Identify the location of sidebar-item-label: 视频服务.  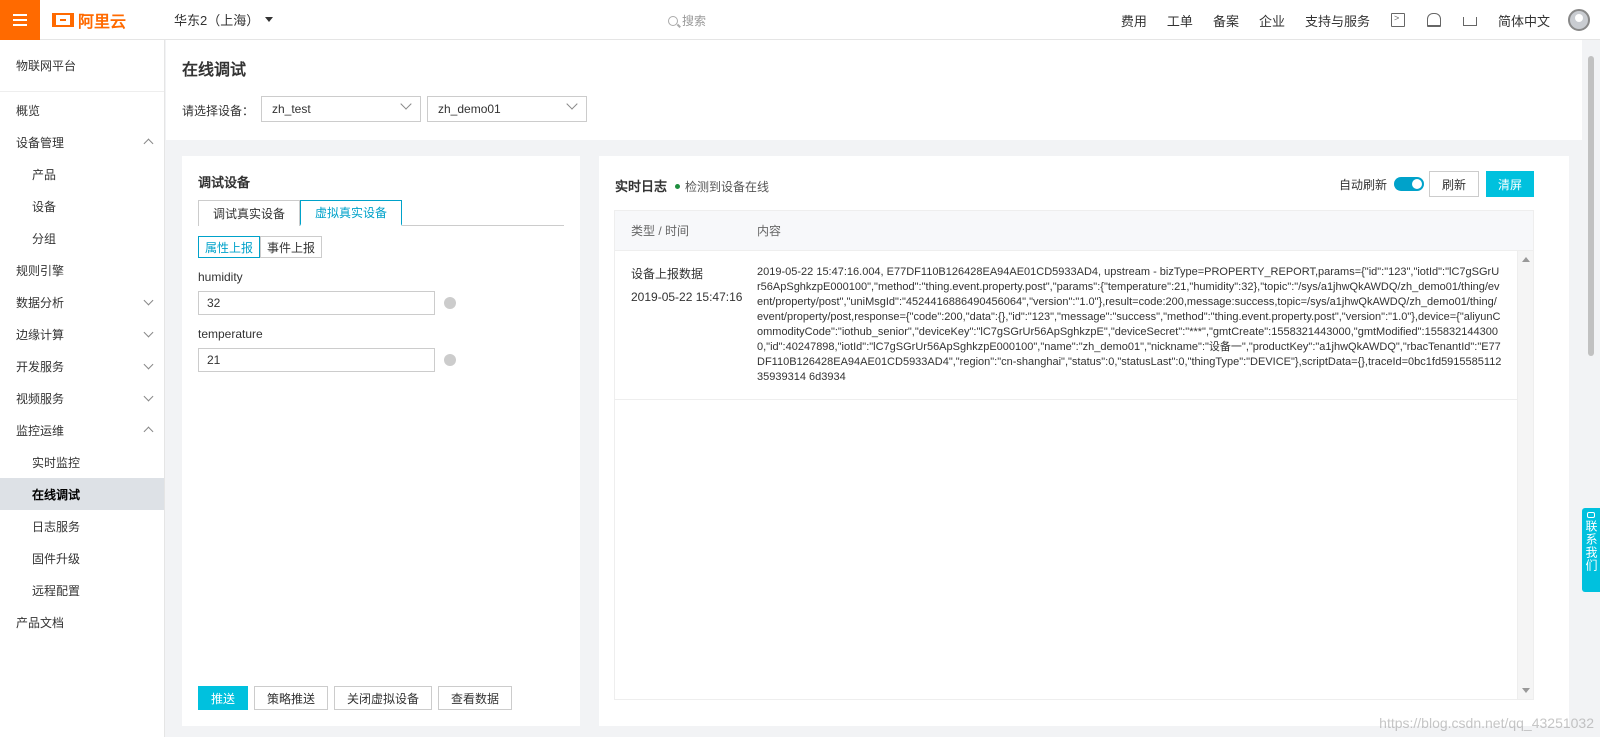
(40, 398).